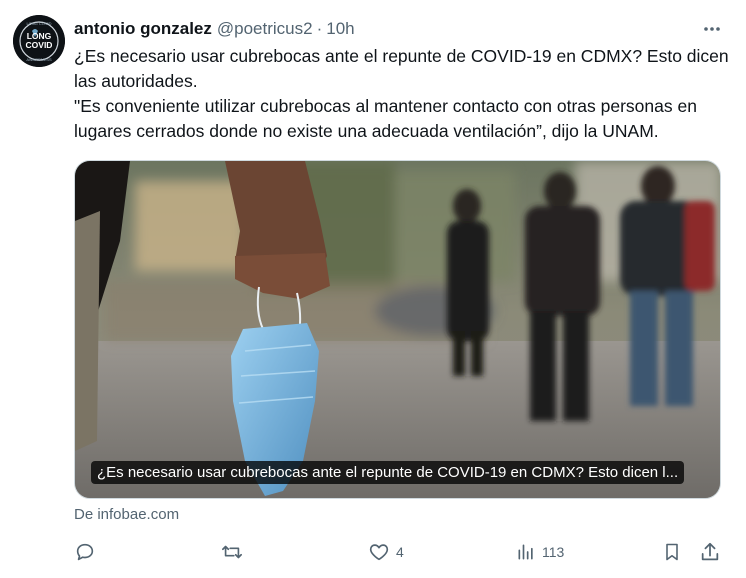 The height and width of the screenshot is (578, 746). I want to click on views-count: 113, so click(553, 552).